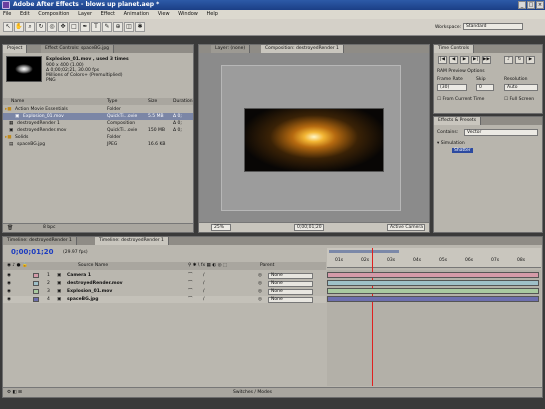  Describe the element at coordinates (152, 101) in the screenshot. I see `col-size: Size` at that location.